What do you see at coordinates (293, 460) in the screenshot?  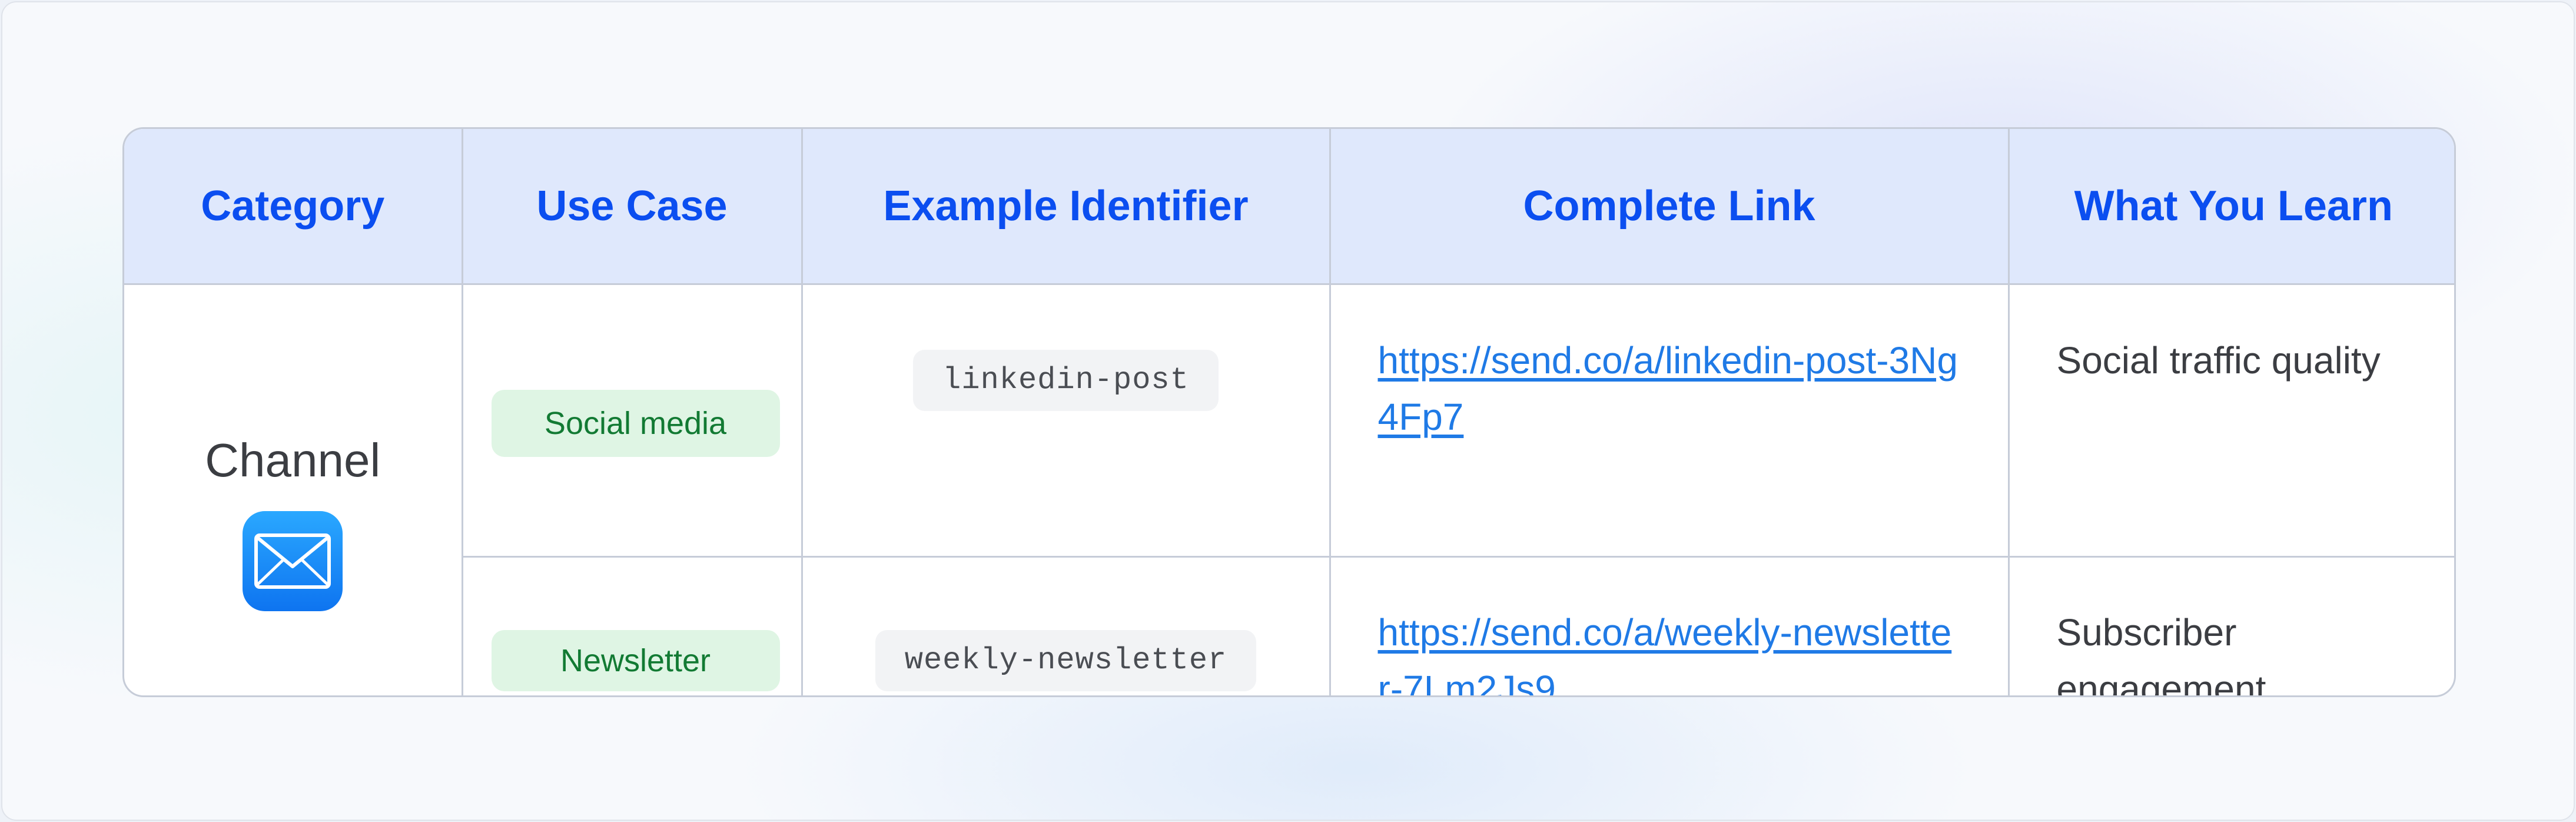 I see `category-label: Channel` at bounding box center [293, 460].